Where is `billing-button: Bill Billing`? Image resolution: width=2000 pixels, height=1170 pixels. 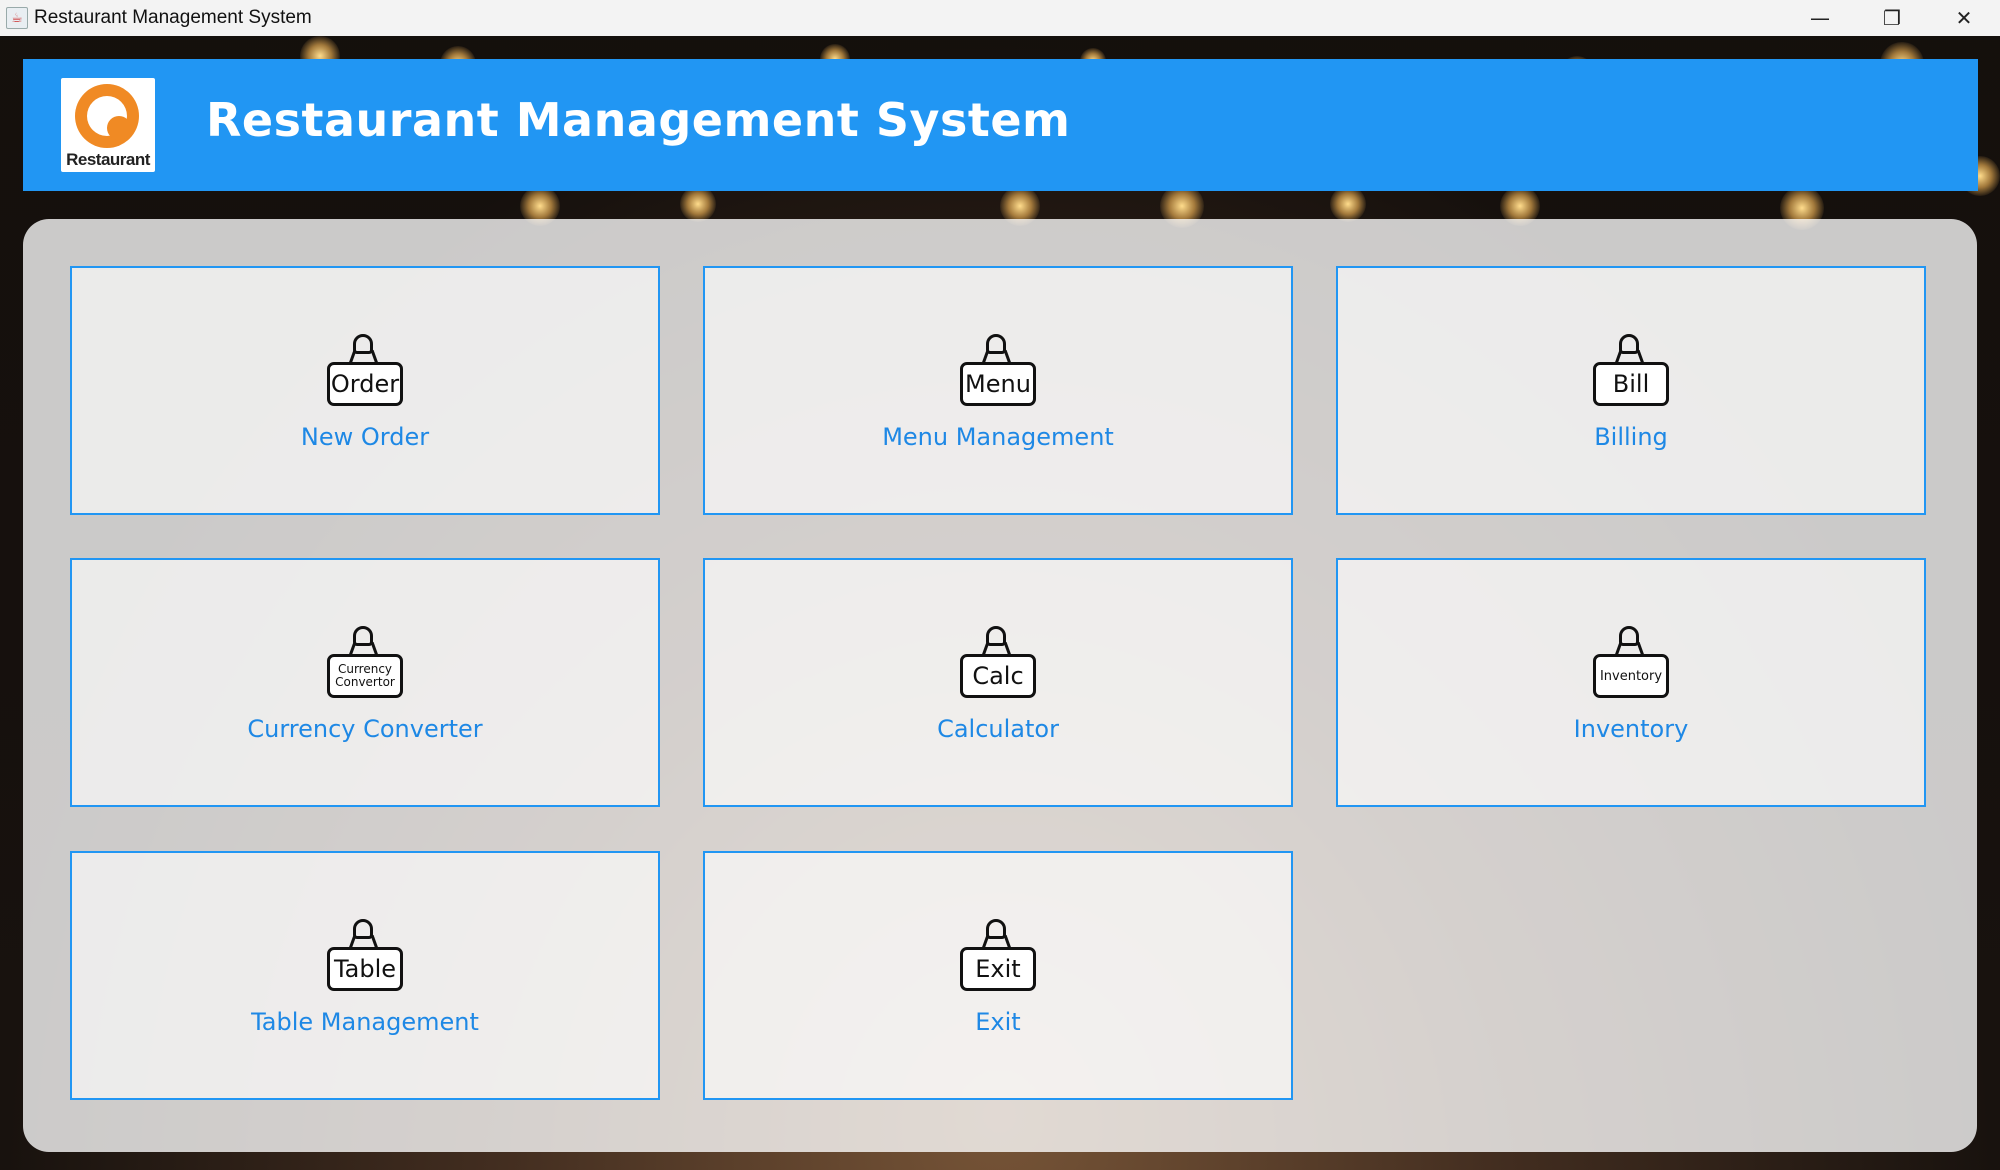
billing-button: Bill Billing is located at coordinates (1631, 390).